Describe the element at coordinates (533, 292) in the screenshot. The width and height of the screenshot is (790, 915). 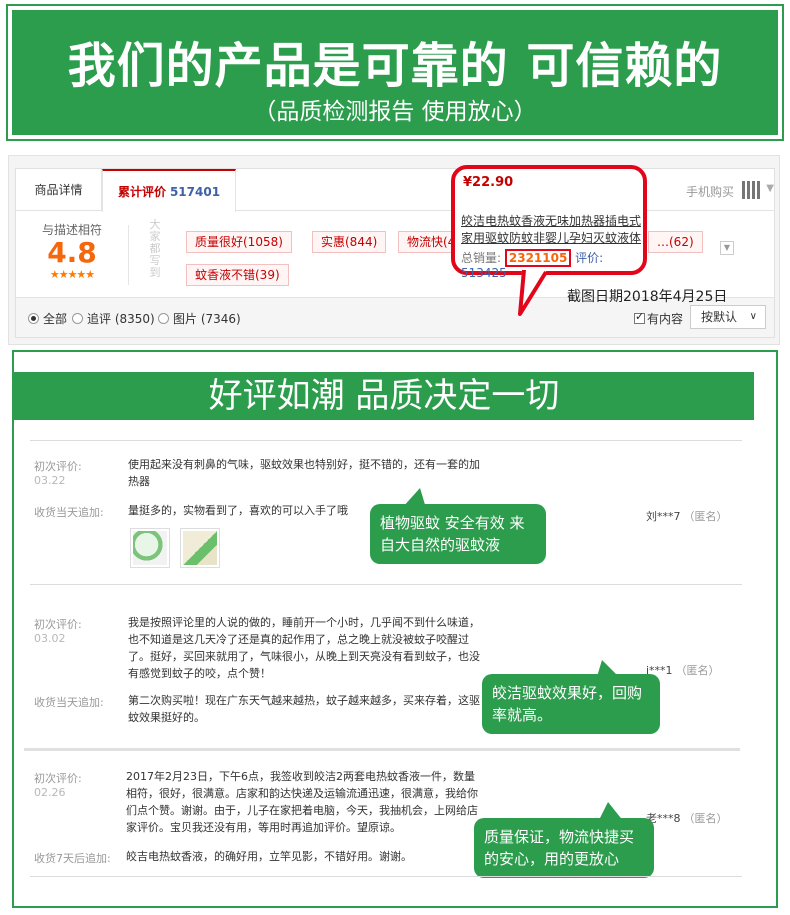
I see `callout-tail` at that location.